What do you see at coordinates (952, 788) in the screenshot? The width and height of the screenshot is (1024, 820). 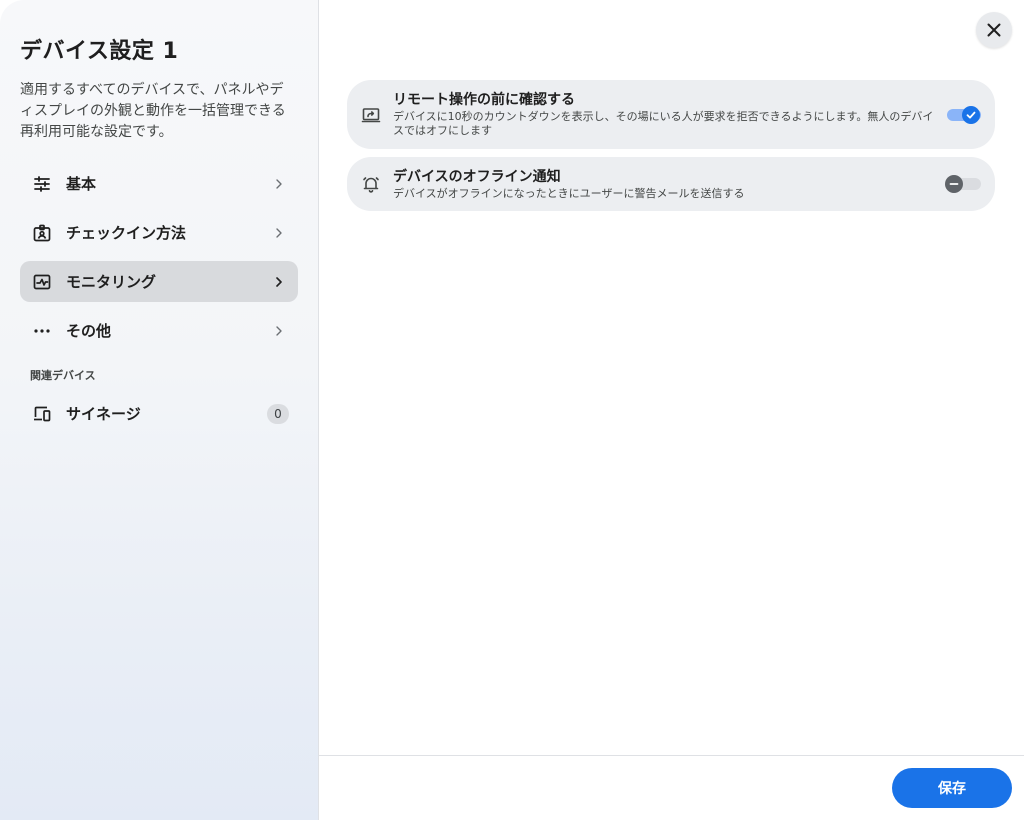 I see `save-button: 保存` at bounding box center [952, 788].